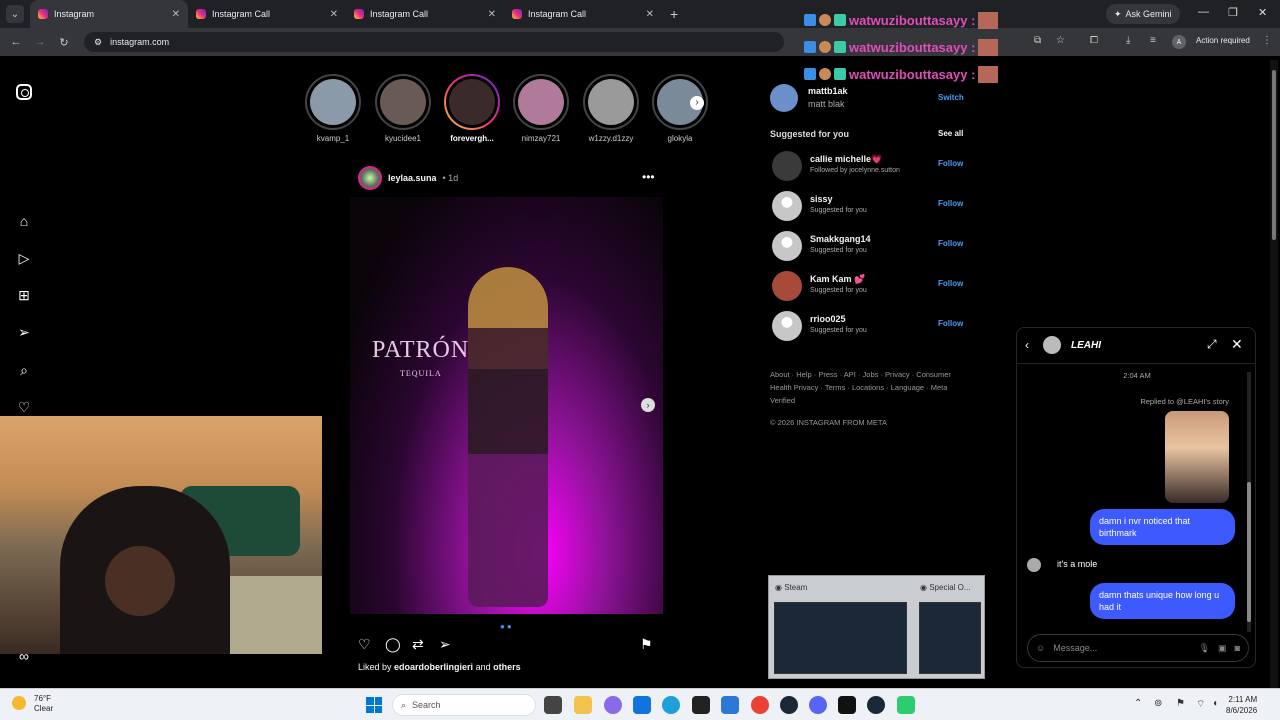  Describe the element at coordinates (1143, 14) in the screenshot. I see `ask-gemini-button: ✦ Ask Gemini` at that location.